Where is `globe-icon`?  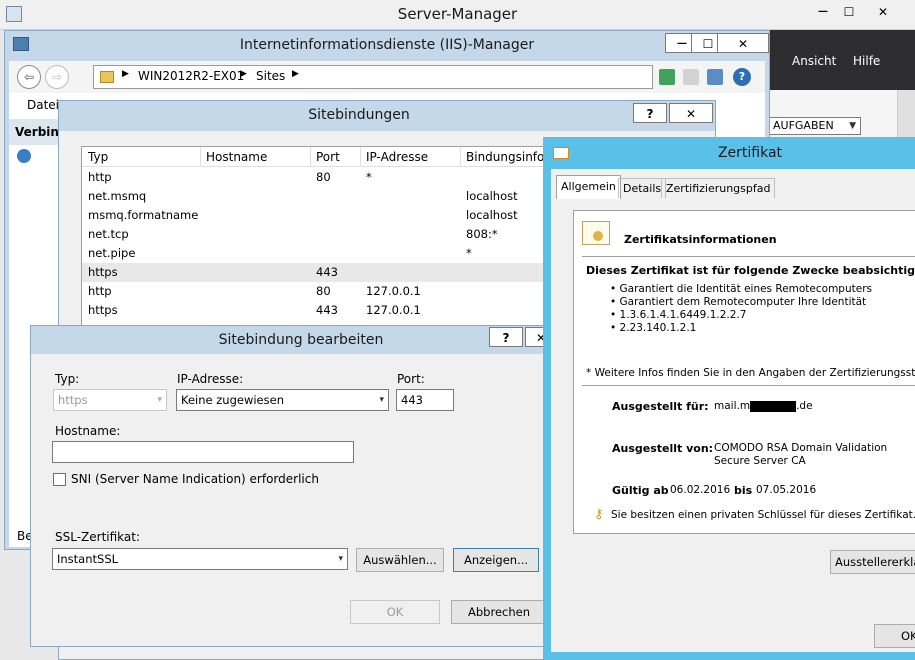
globe-icon is located at coordinates (24, 156).